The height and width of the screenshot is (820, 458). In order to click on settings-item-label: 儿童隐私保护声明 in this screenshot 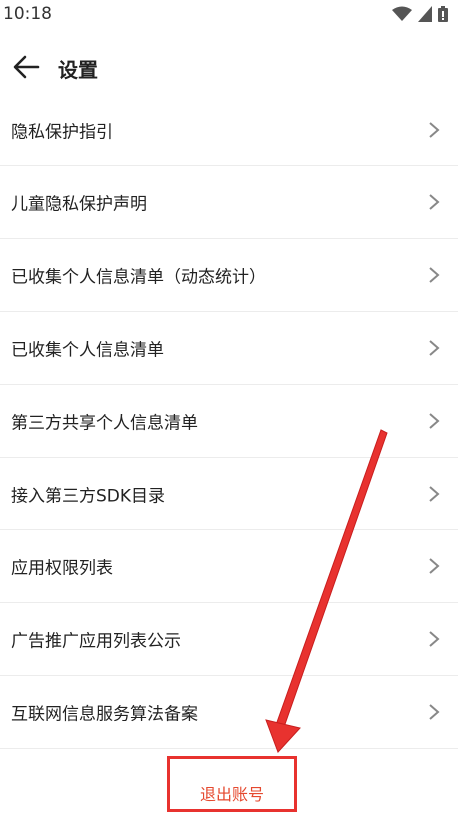, I will do `click(79, 204)`.